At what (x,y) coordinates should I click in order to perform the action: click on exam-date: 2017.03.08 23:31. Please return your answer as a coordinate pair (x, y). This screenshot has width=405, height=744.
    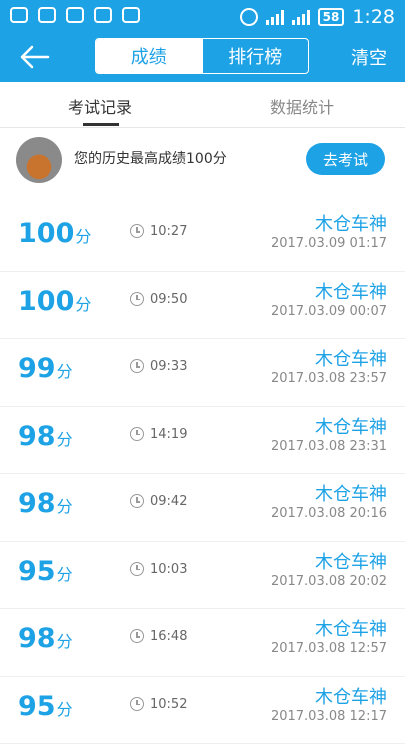
    Looking at the image, I should click on (329, 446).